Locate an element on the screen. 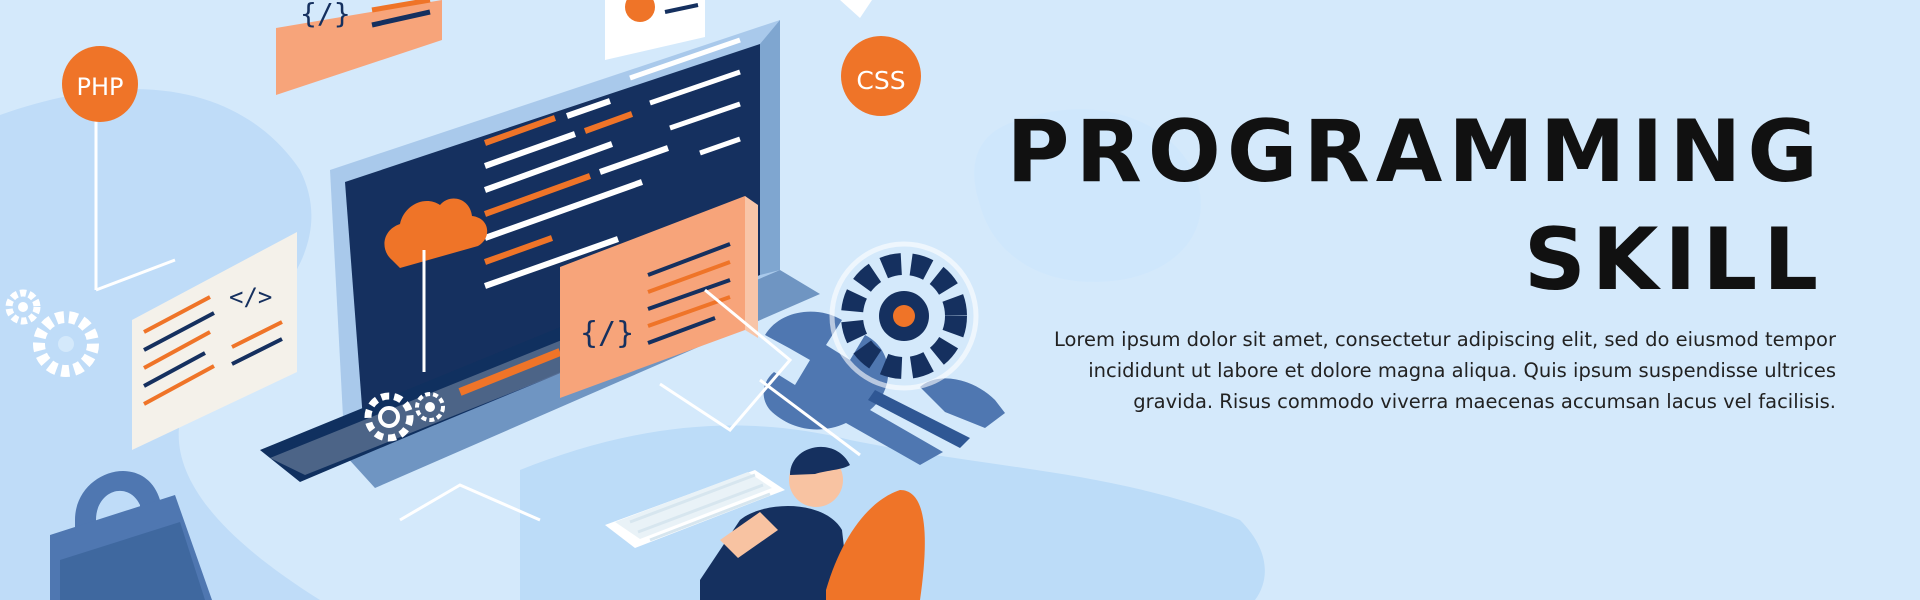 The image size is (1920, 600). php-label: PHP is located at coordinates (100, 87).